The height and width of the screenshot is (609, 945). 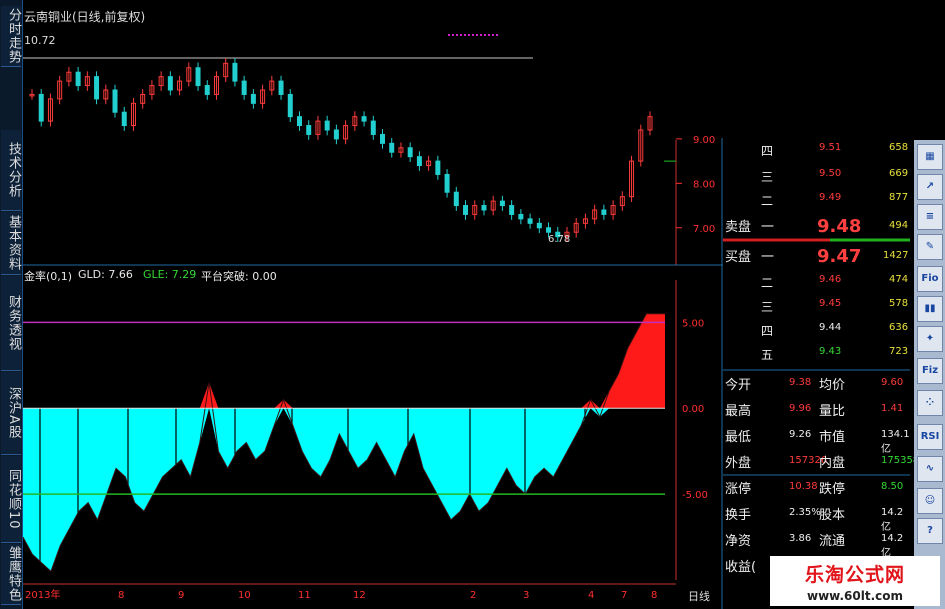 What do you see at coordinates (816, 179) in the screenshot?
I see `sell-row-3: 三 9.50 669` at bounding box center [816, 179].